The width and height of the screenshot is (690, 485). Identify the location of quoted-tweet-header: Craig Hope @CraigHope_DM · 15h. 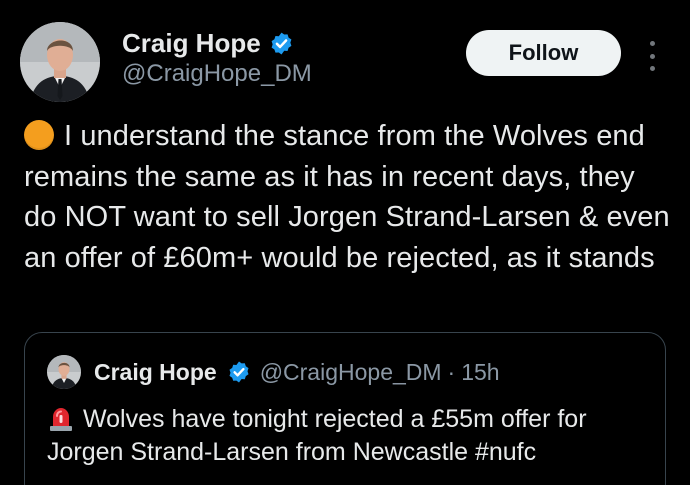
(273, 372).